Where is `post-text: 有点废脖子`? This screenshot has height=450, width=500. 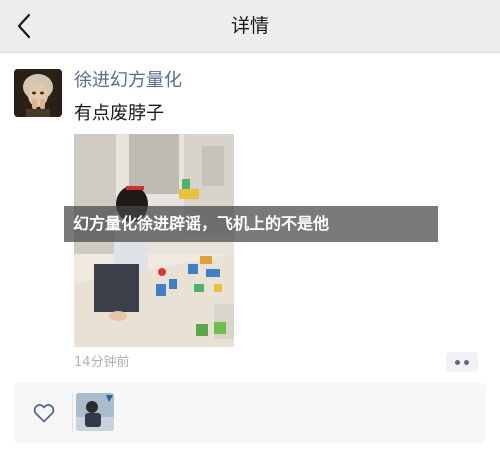
post-text: 有点废脖子 is located at coordinates (119, 113).